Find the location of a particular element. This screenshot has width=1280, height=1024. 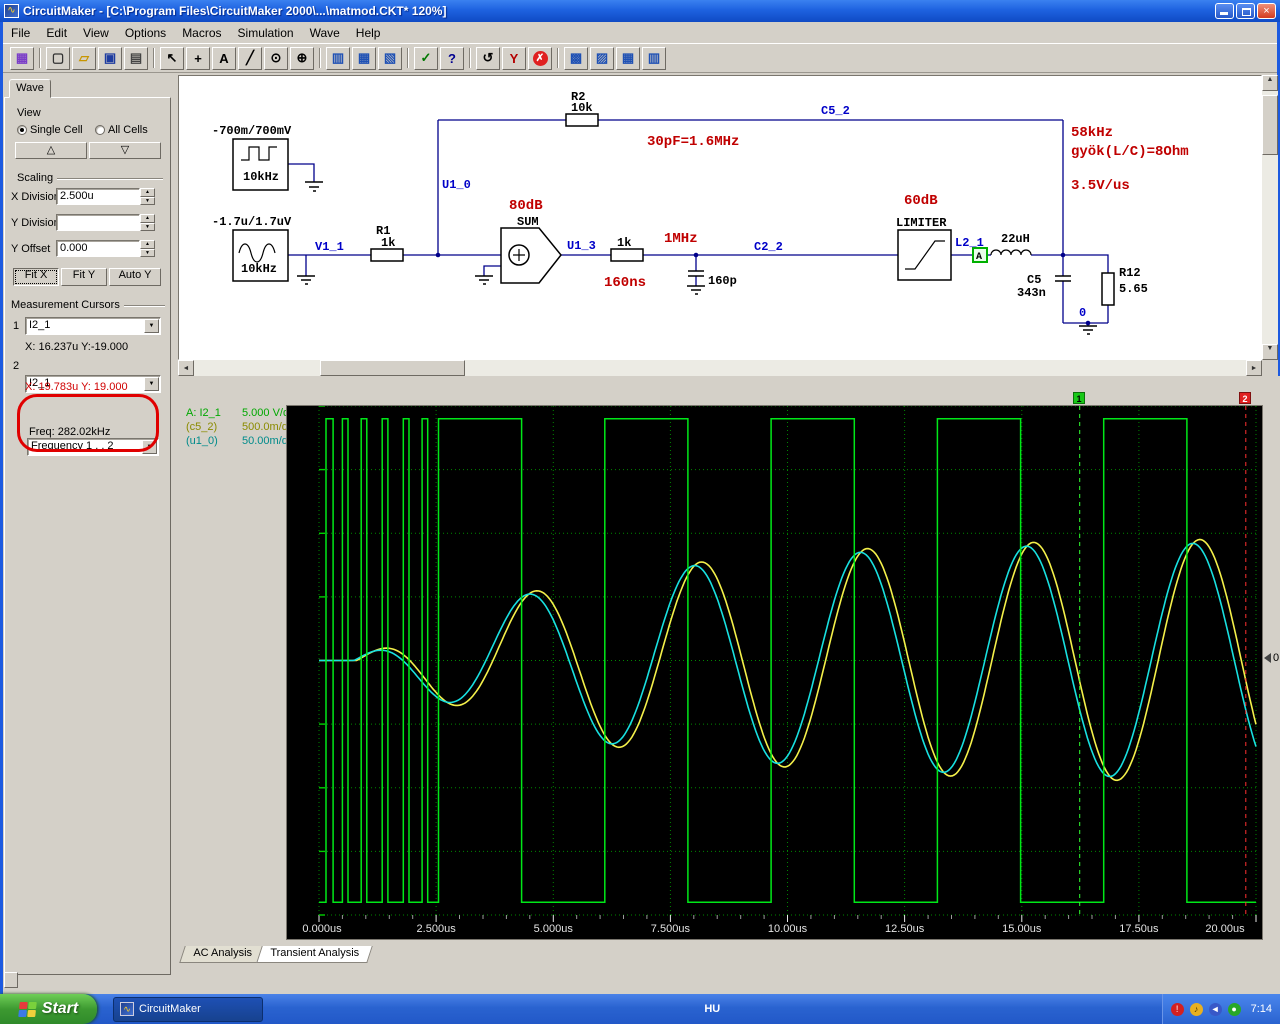

cursor1-marker: 1 is located at coordinates (1079, 398).